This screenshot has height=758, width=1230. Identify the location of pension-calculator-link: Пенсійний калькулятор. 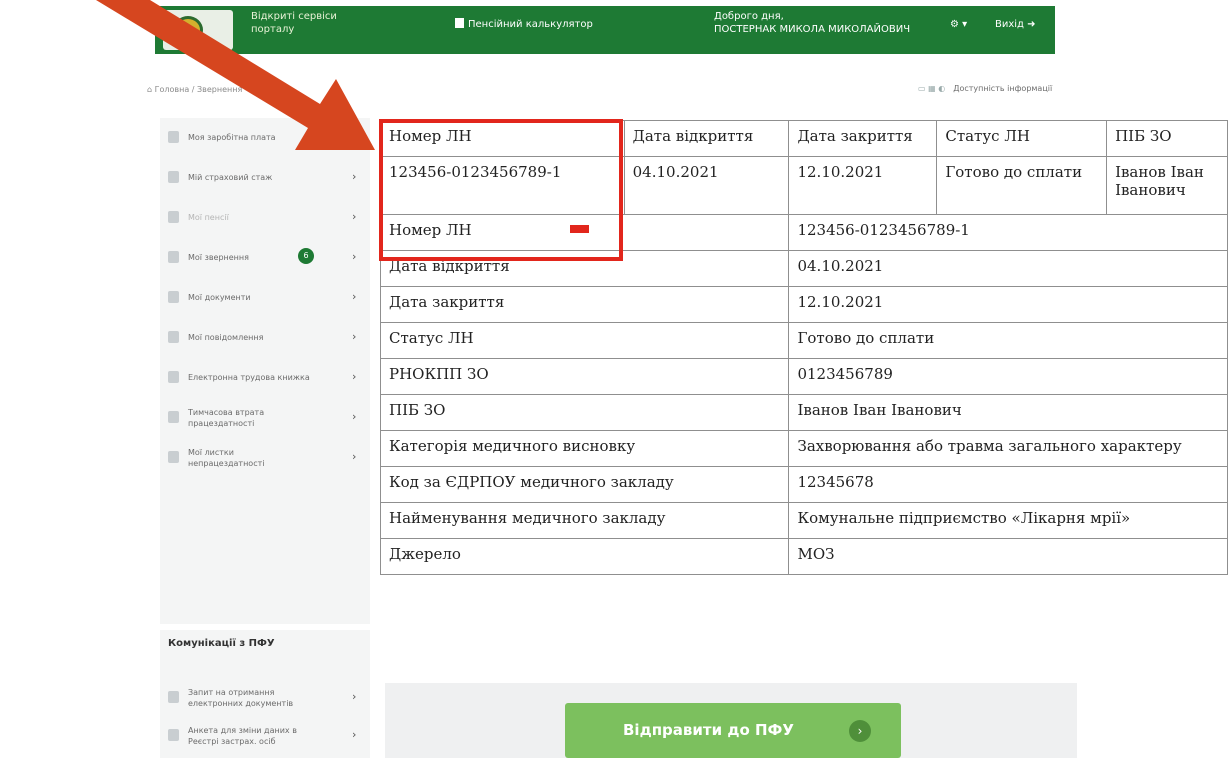
(524, 24).